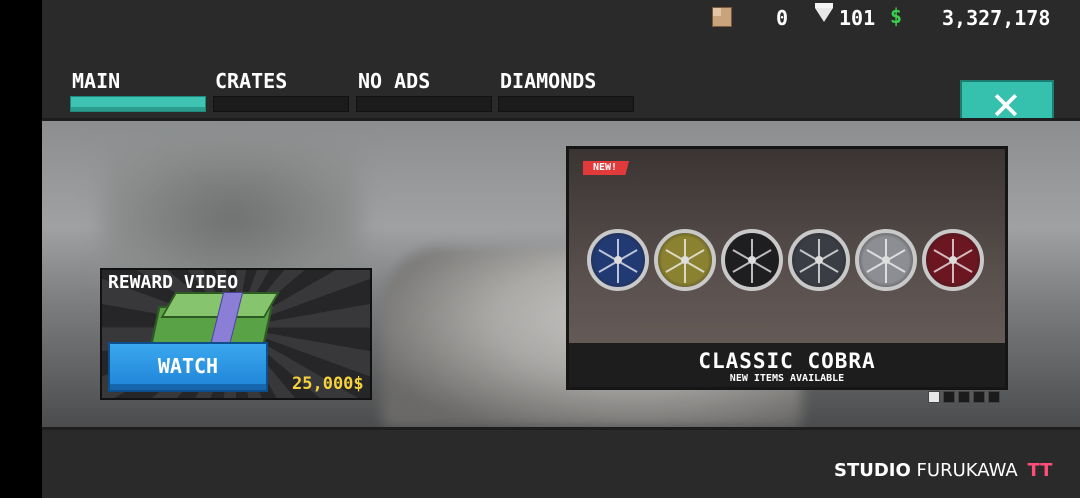  I want to click on money-count: 3,327,178, so click(996, 18).